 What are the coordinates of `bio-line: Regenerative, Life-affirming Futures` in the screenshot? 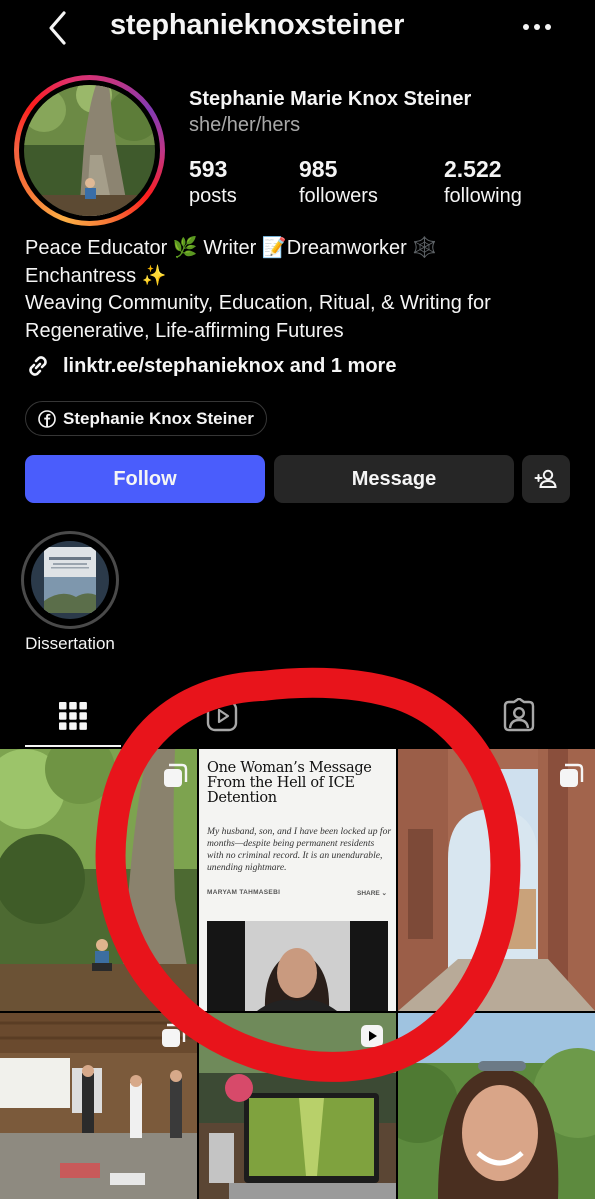 It's located at (184, 330).